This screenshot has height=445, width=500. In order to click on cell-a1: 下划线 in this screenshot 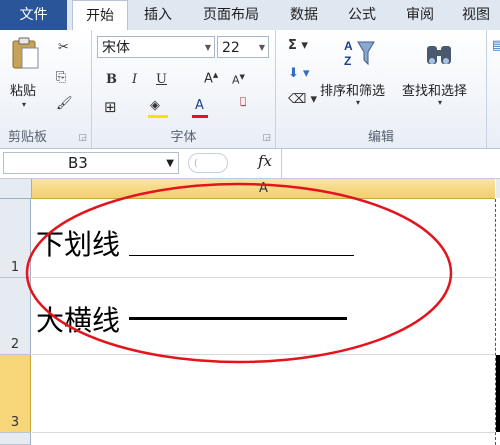, I will do `click(78, 243)`.